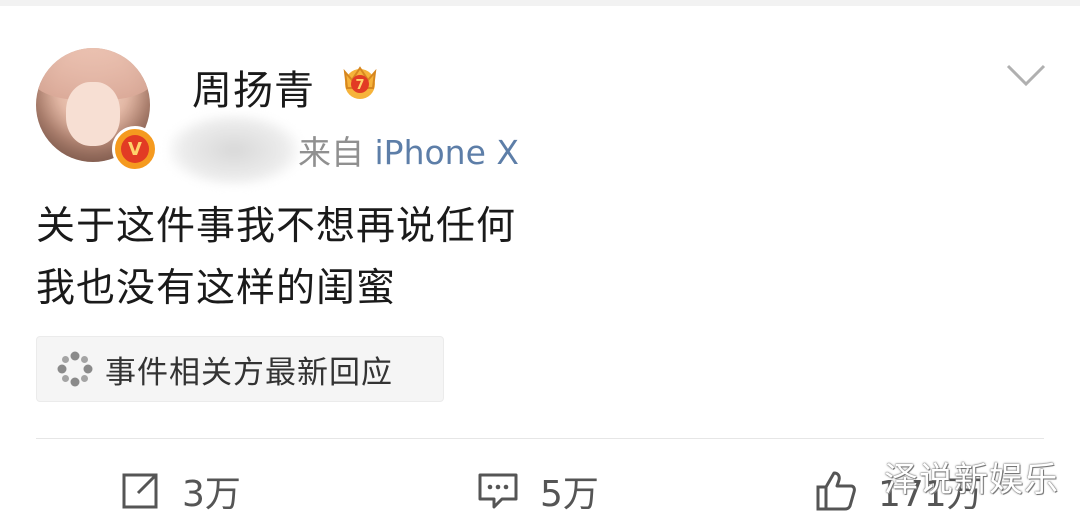  What do you see at coordinates (971, 480) in the screenshot?
I see `watermark: 泽说新娱乐` at bounding box center [971, 480].